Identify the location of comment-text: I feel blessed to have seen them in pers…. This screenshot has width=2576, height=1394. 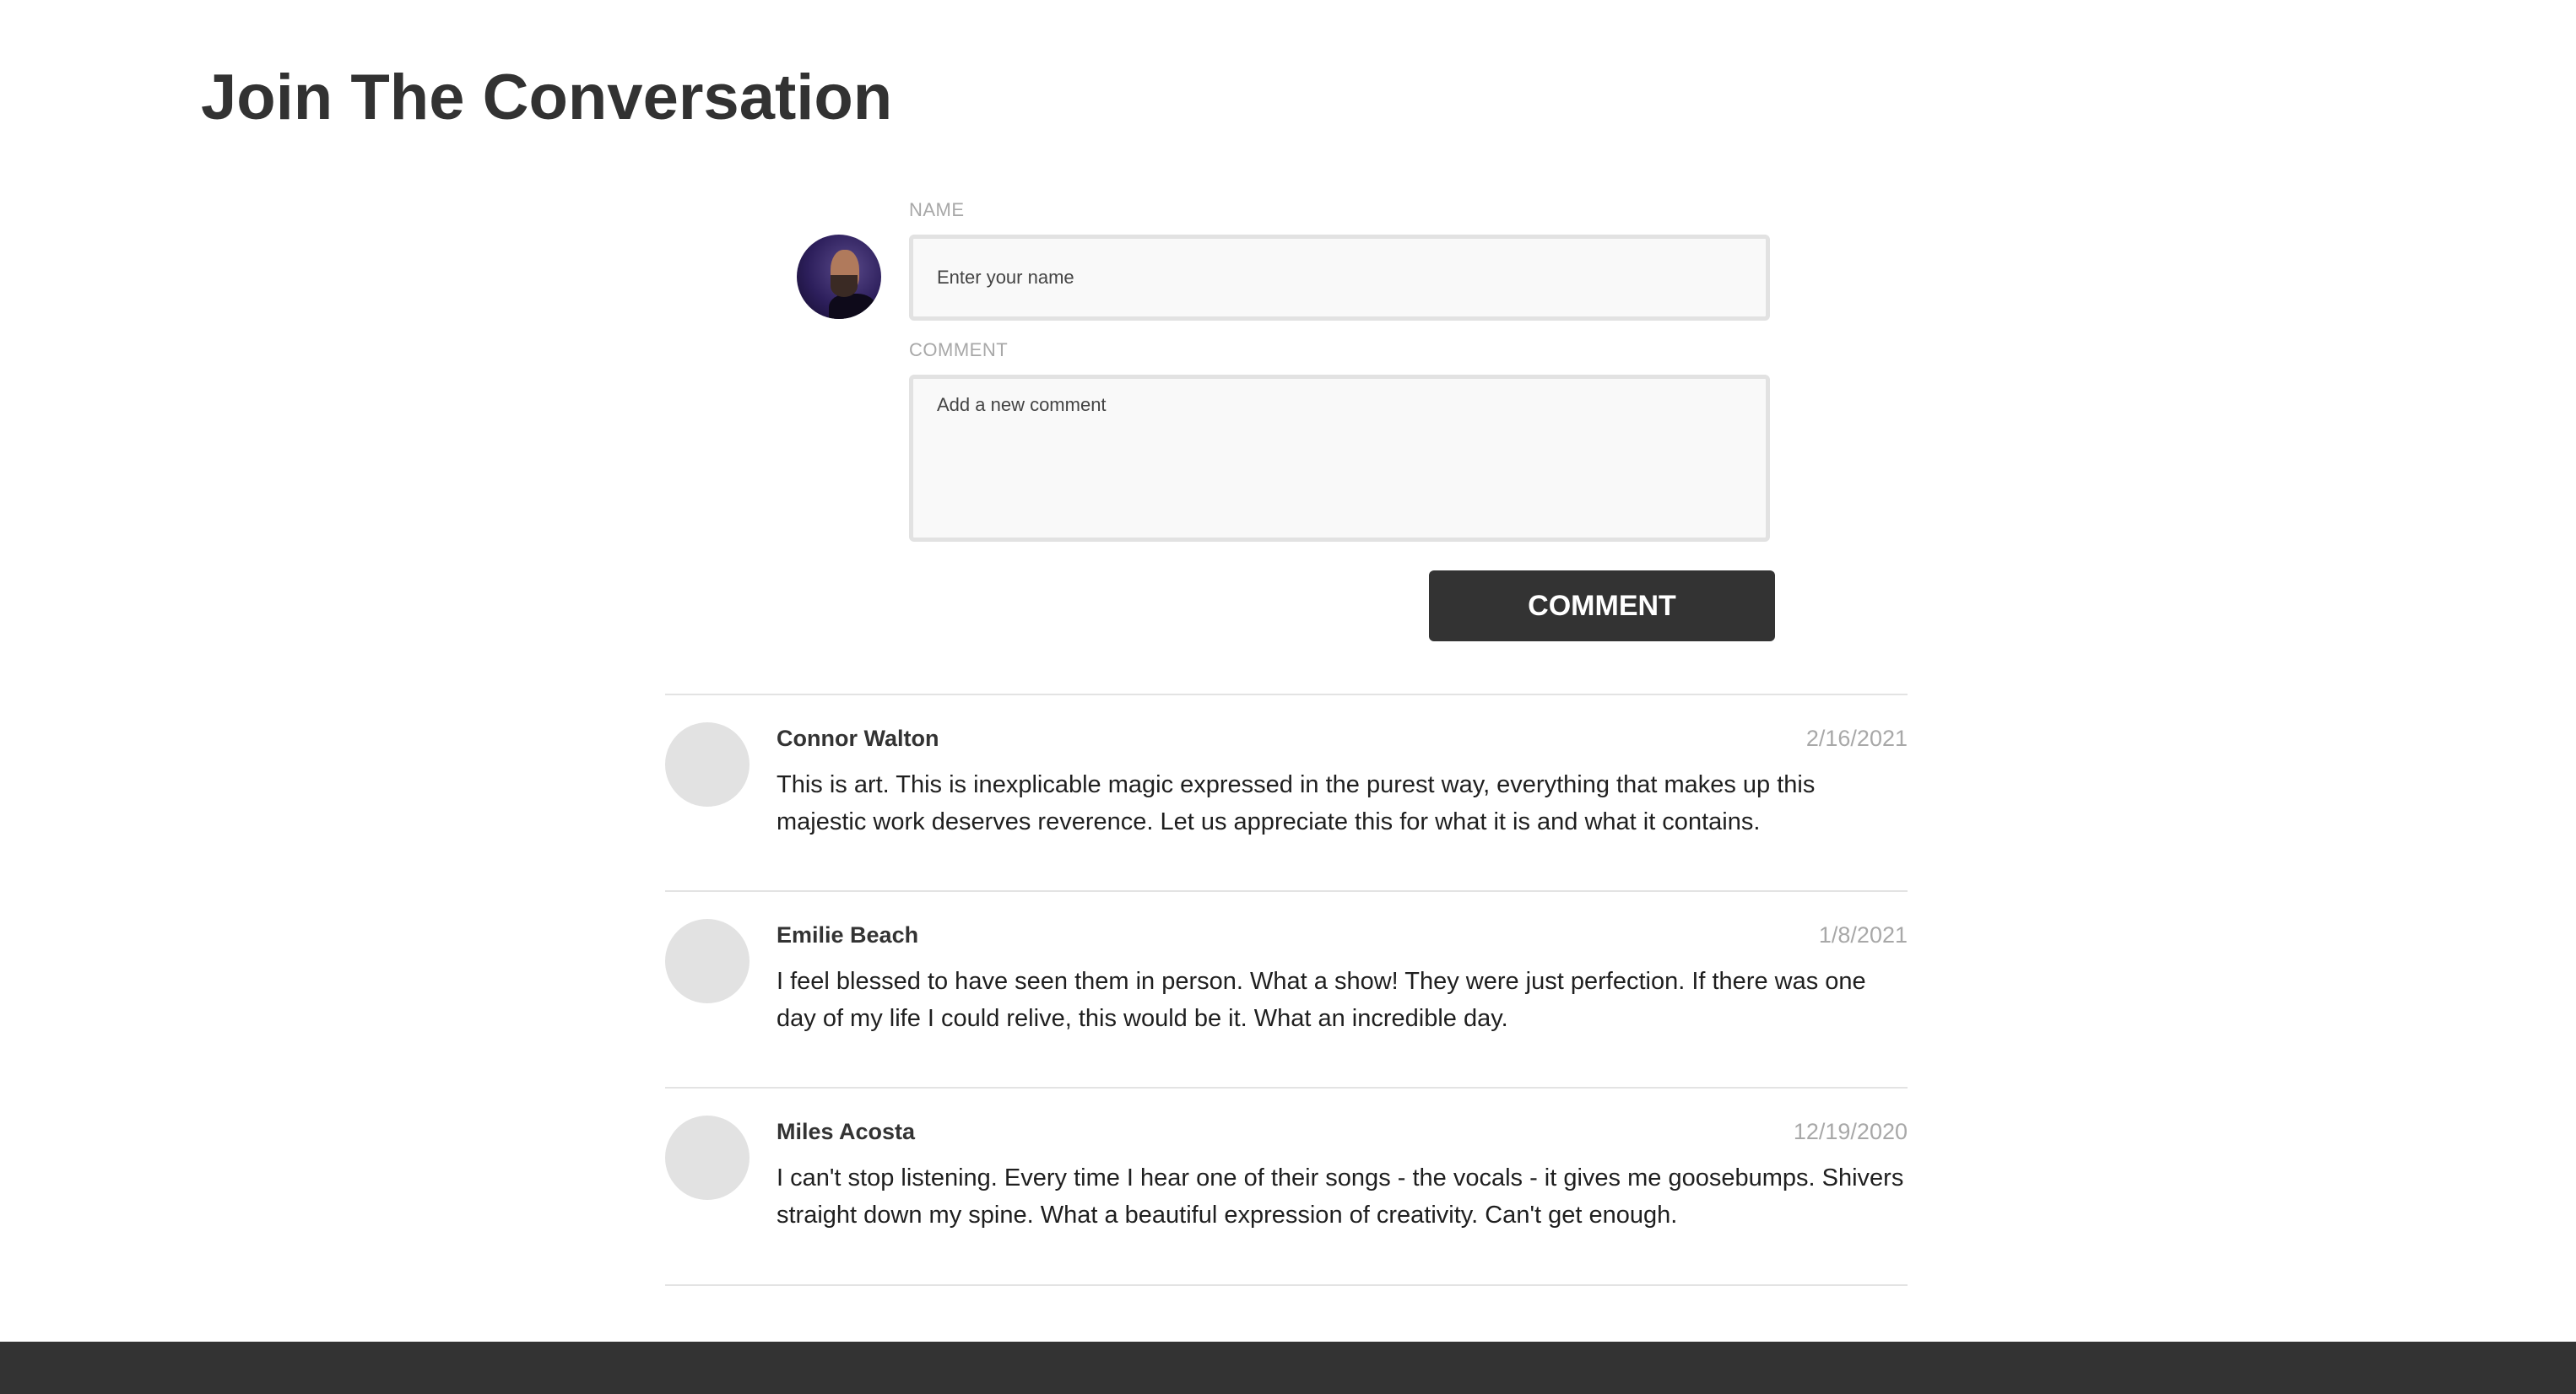
(1321, 1000).